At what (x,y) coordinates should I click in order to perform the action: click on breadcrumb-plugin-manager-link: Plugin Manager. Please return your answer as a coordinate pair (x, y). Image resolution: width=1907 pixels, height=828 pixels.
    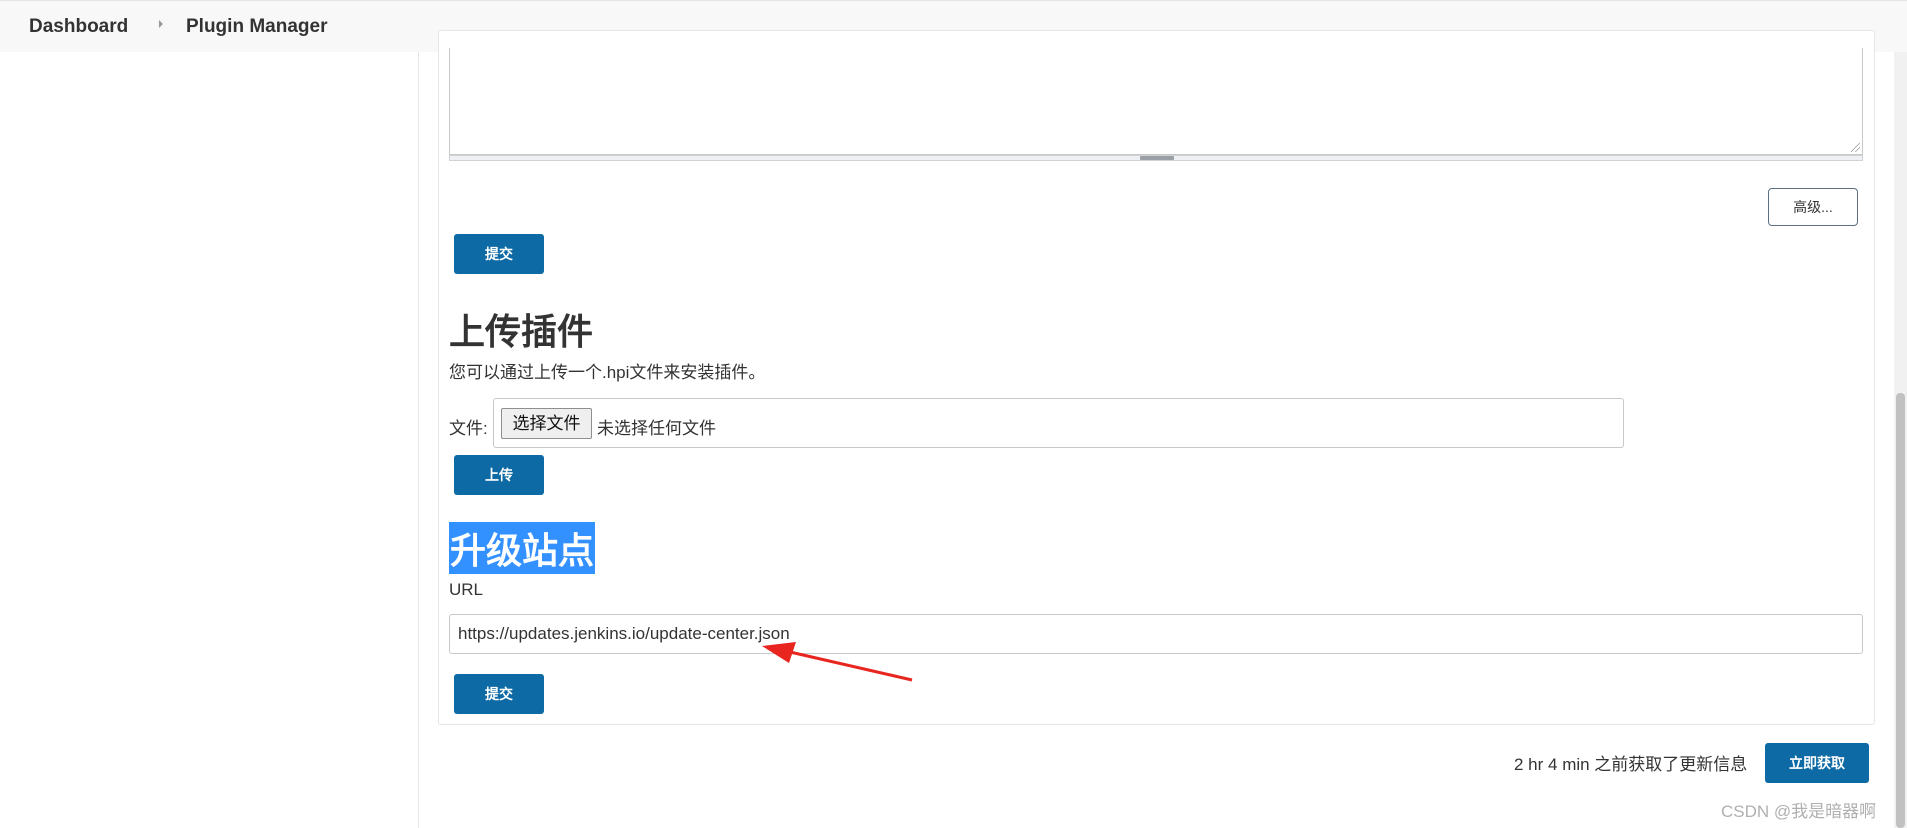
    Looking at the image, I should click on (256, 27).